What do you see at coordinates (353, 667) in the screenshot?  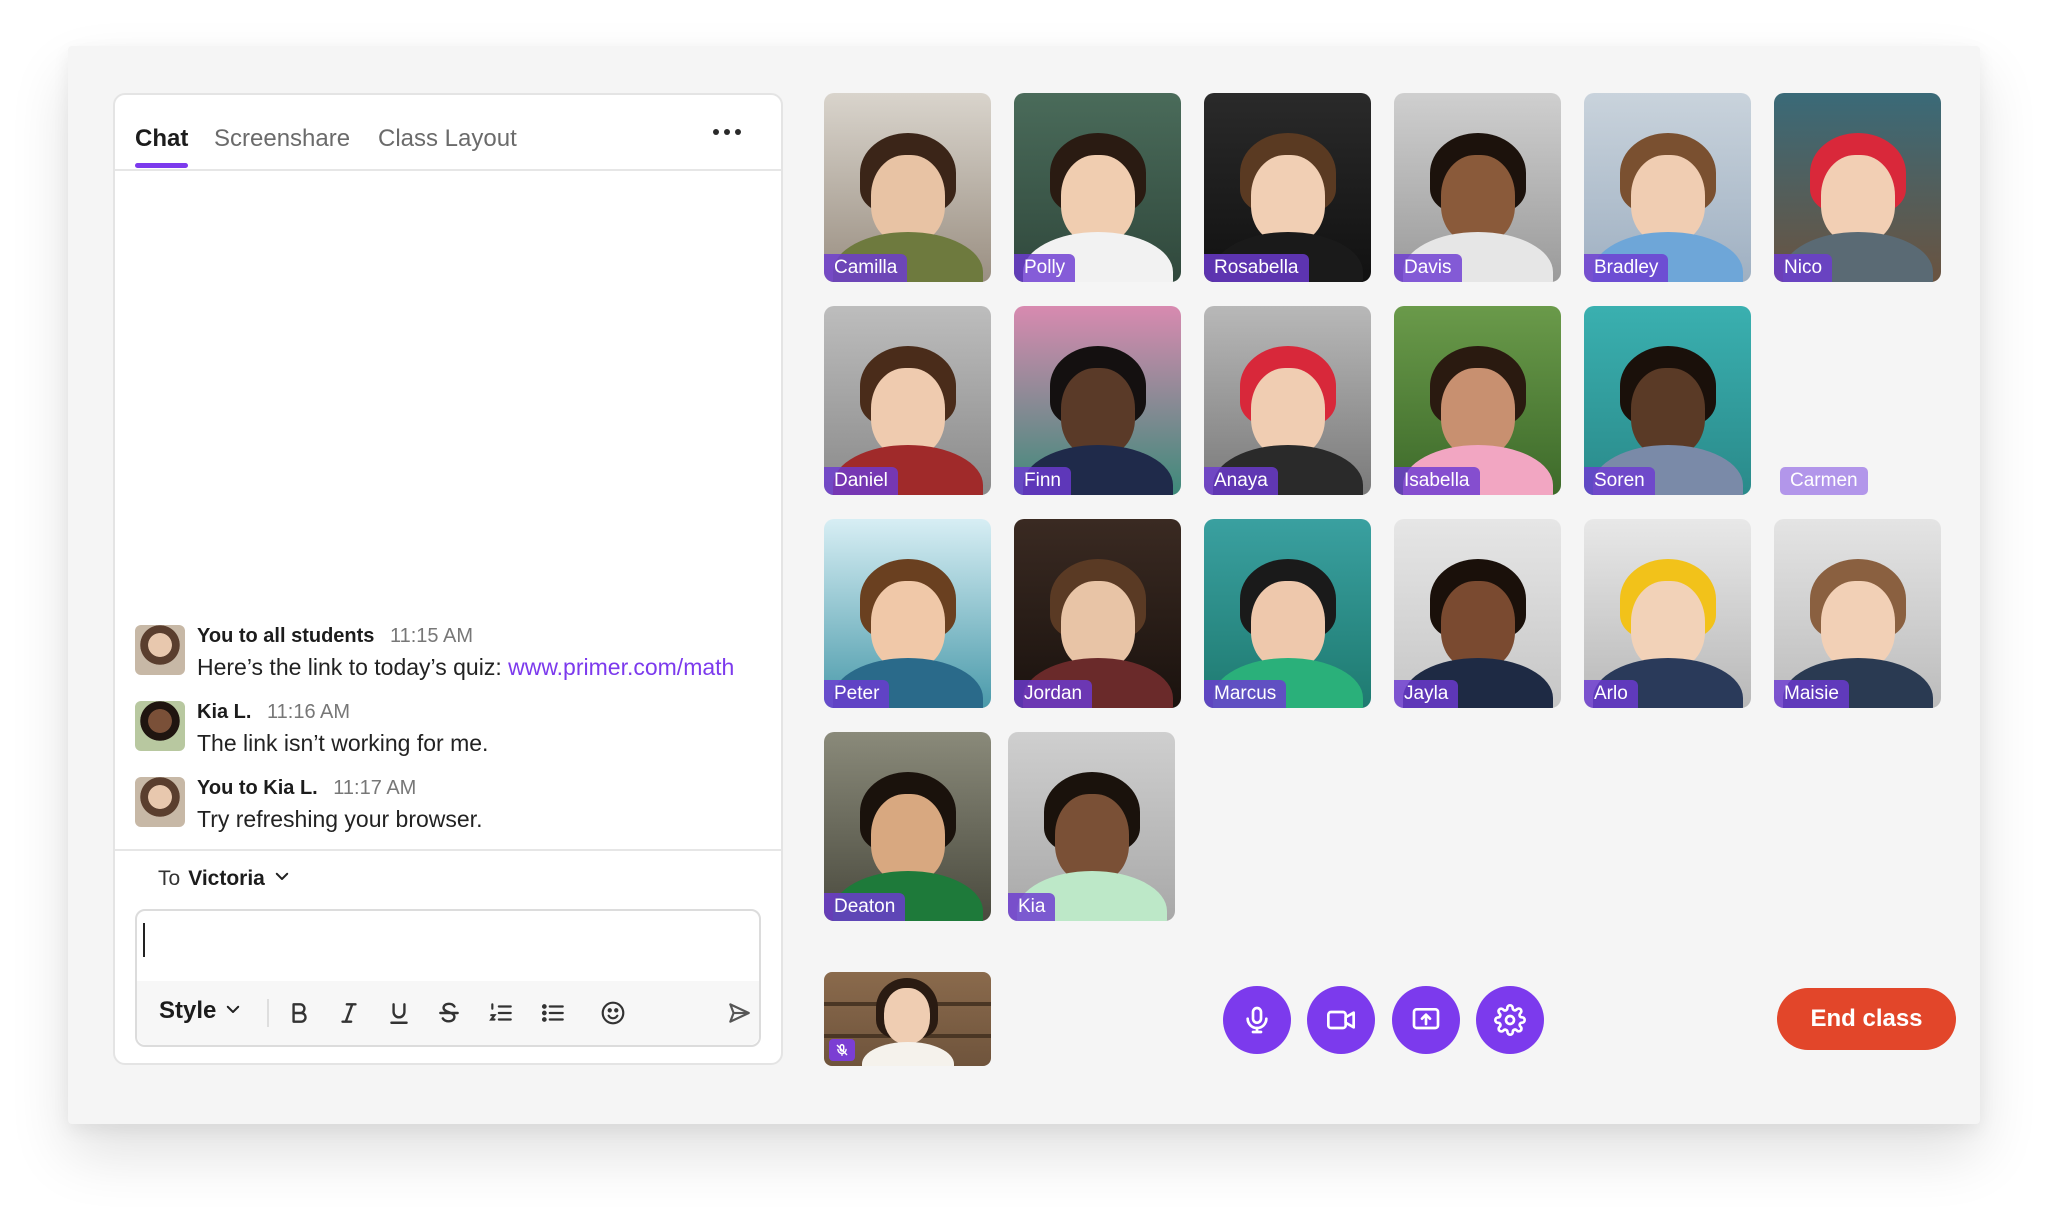 I see `message-text: Here’s the link to today’s quiz:` at bounding box center [353, 667].